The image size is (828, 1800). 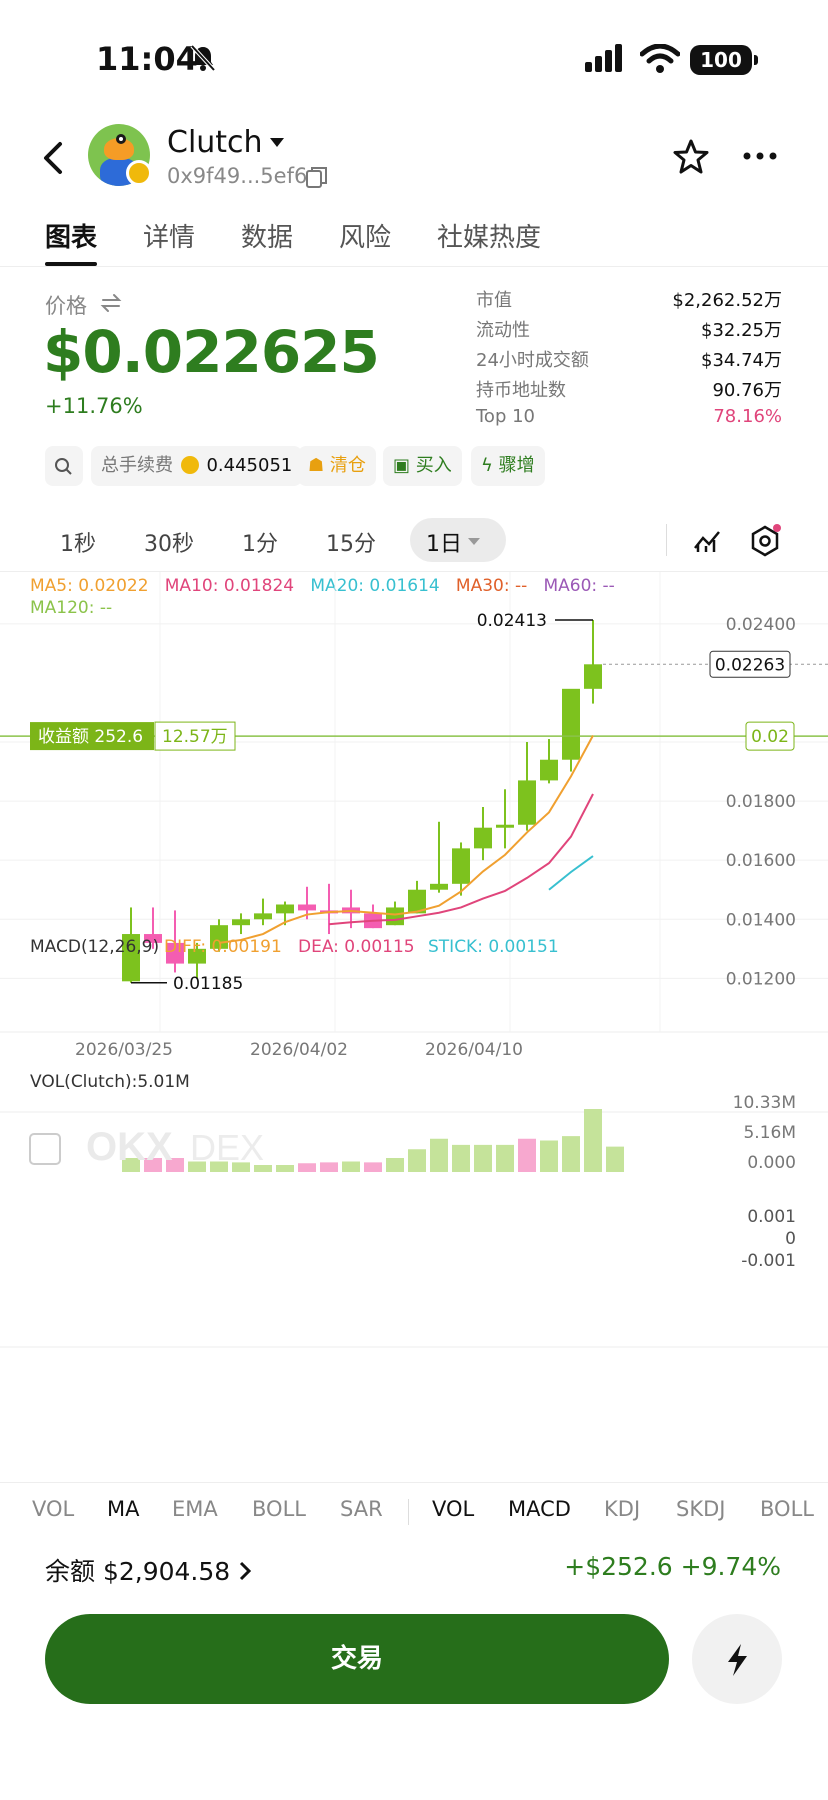 What do you see at coordinates (691, 157) in the screenshot?
I see `star-icon` at bounding box center [691, 157].